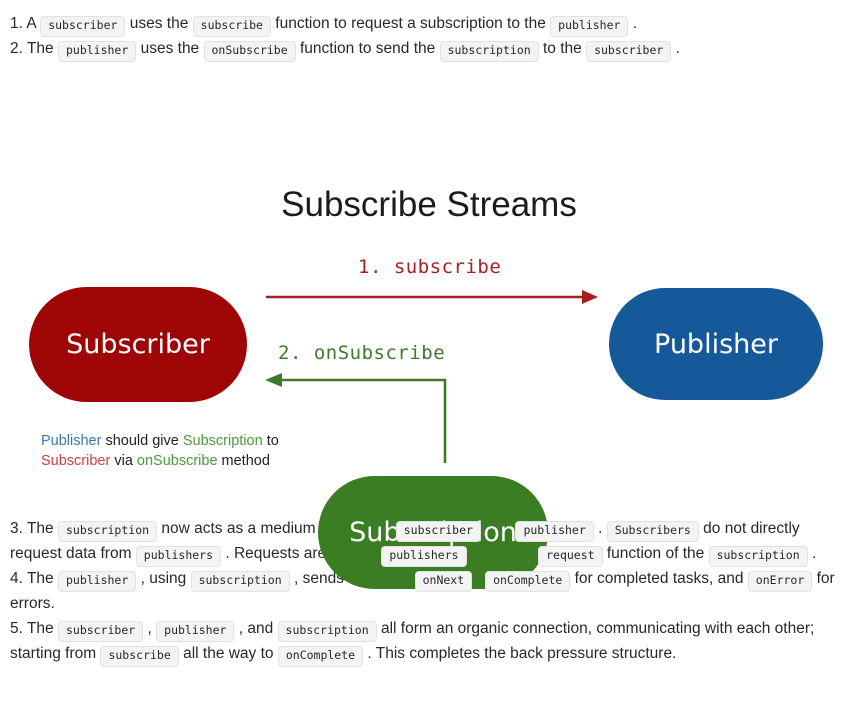 The image size is (858, 728). I want to click on annotation-line-1: Publisher should give Subscription to, so click(160, 441).